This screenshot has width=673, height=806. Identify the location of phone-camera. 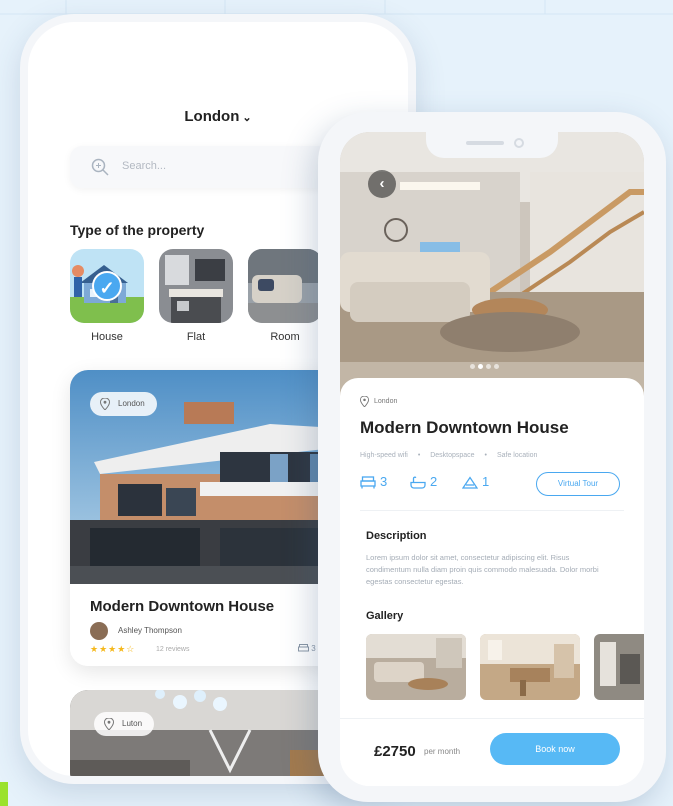
(519, 143).